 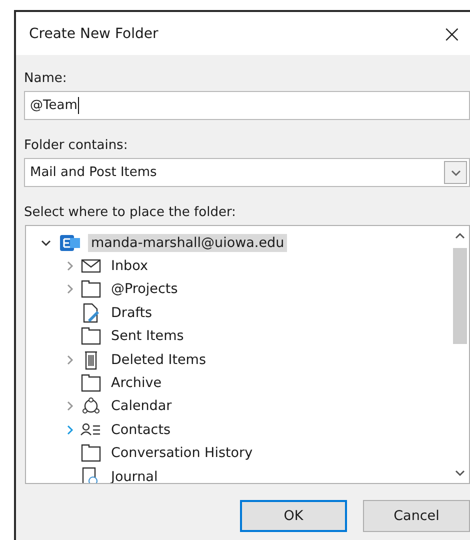 I want to click on scroll-thumb, so click(x=459, y=296).